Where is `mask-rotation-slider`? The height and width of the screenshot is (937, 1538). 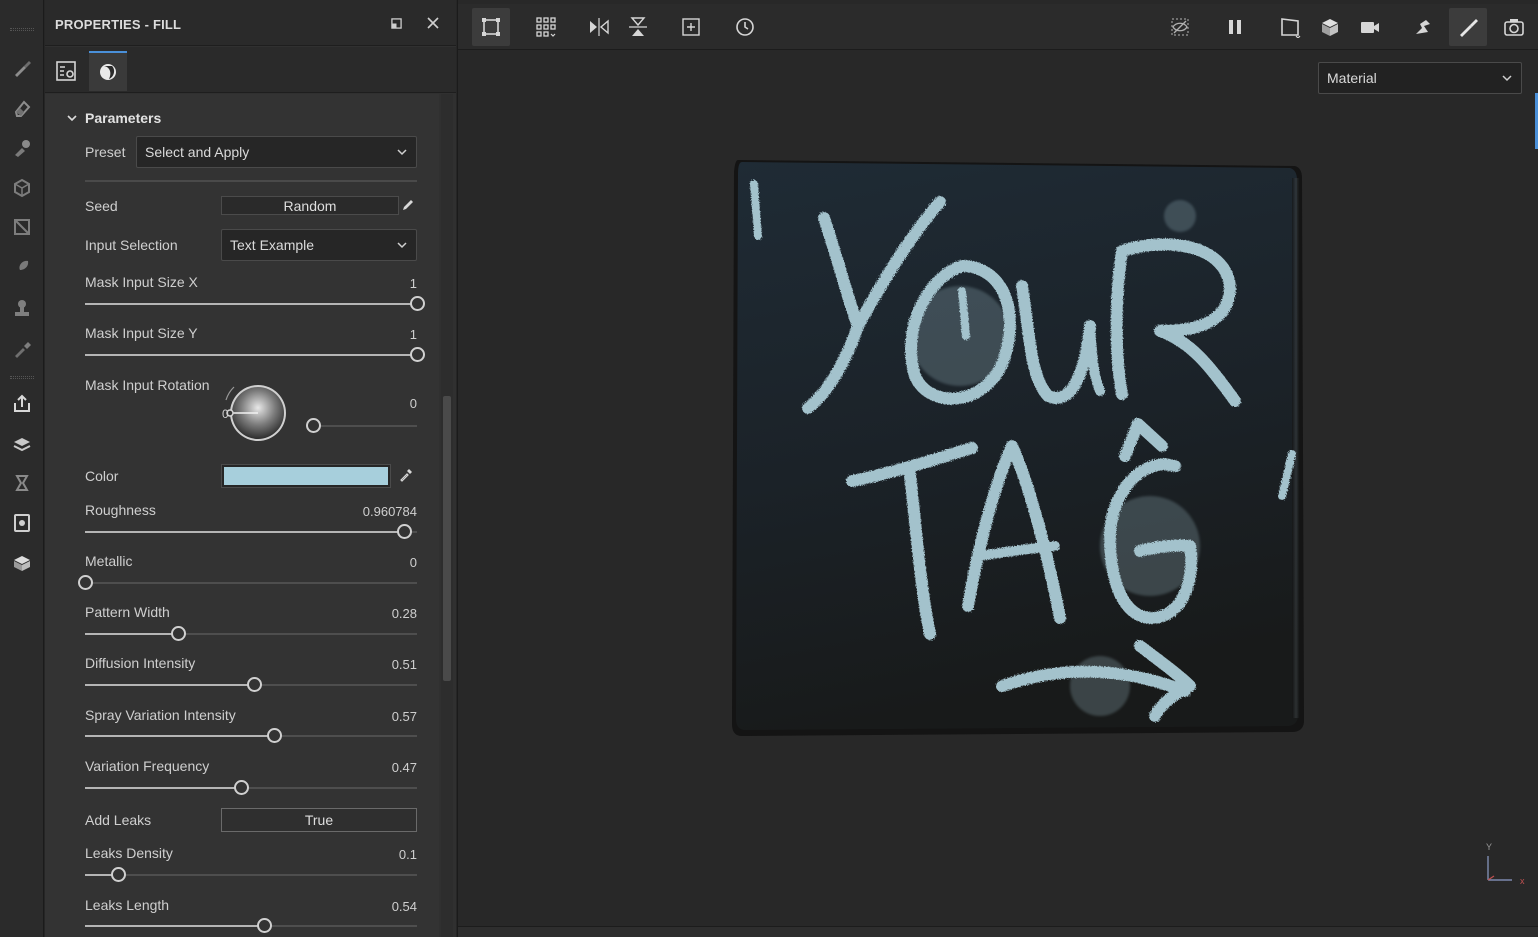 mask-rotation-slider is located at coordinates (361, 425).